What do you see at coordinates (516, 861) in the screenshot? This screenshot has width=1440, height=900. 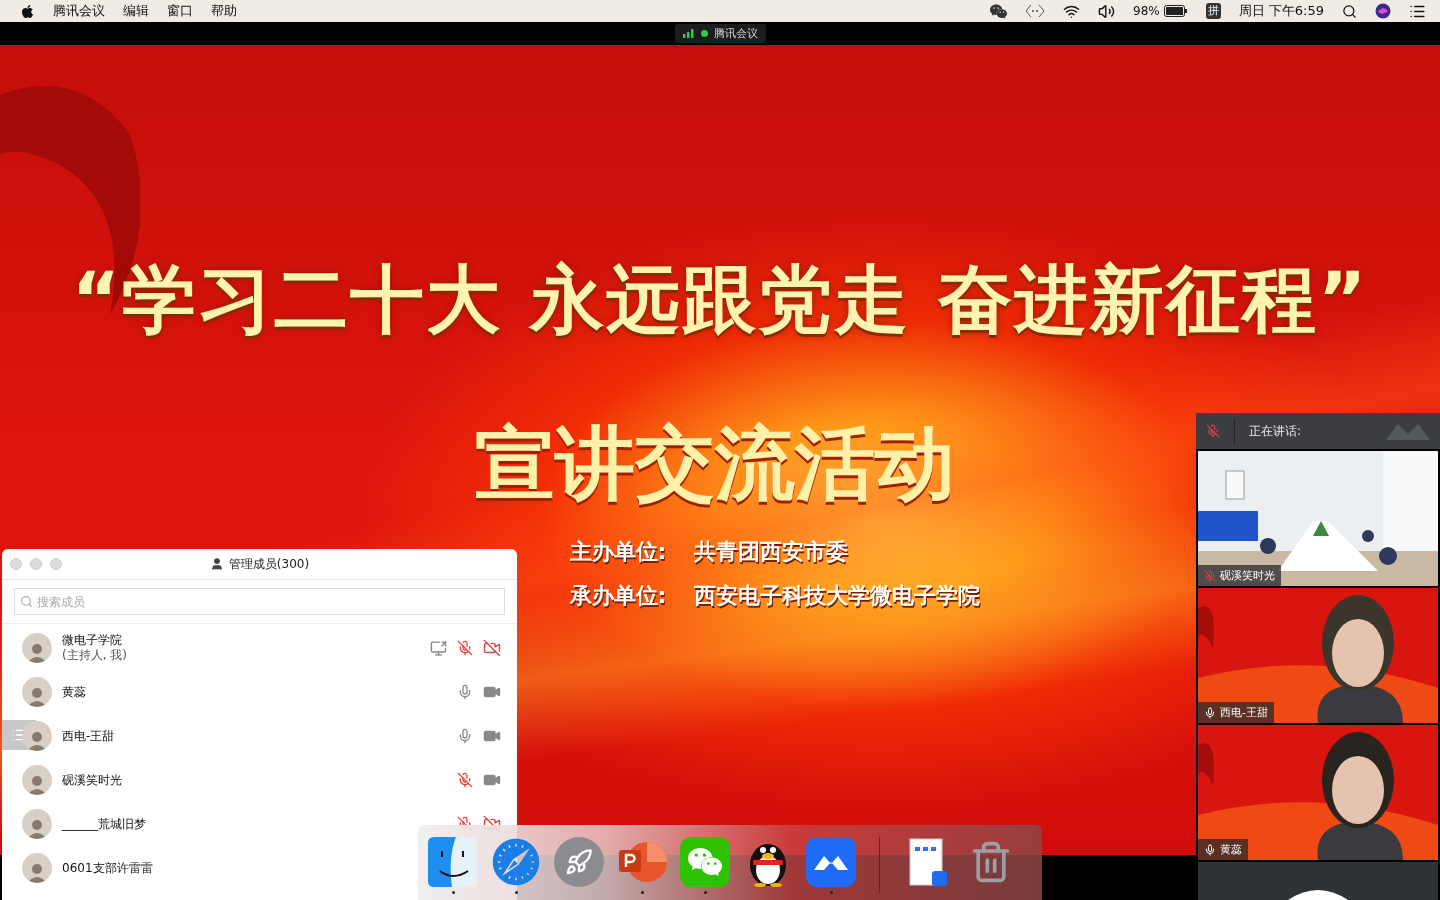 I see `compass-icon` at bounding box center [516, 861].